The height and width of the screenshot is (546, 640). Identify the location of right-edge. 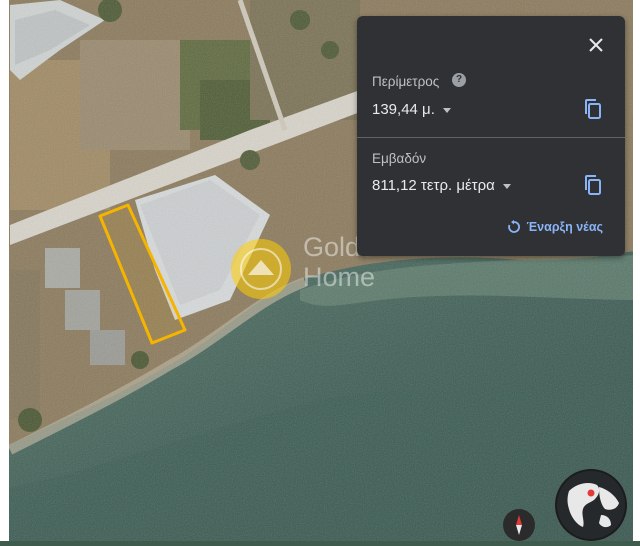
(636, 270).